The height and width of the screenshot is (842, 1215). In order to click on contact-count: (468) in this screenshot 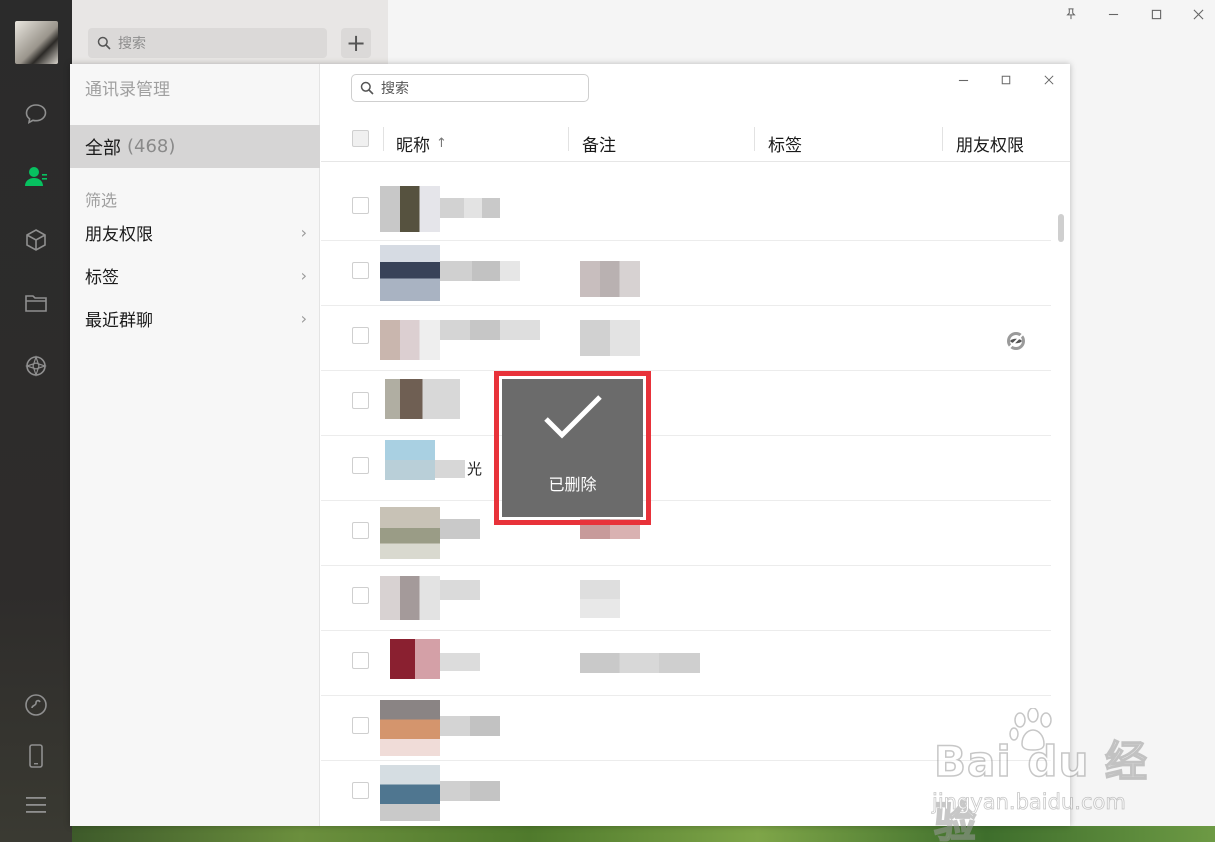, I will do `click(151, 146)`.